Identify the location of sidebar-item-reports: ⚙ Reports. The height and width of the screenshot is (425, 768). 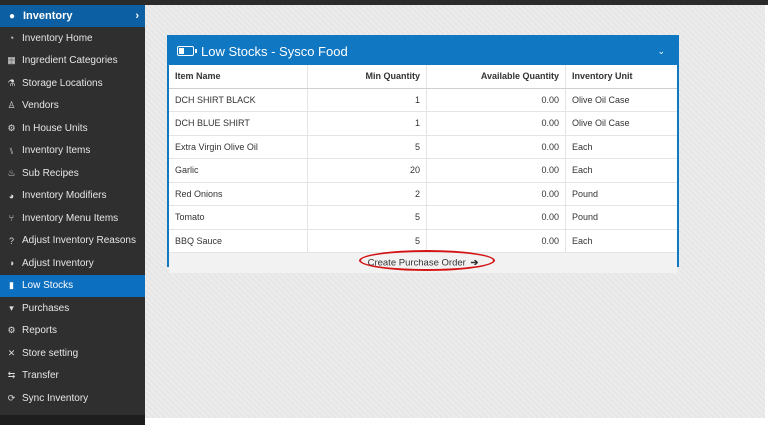
(72, 331).